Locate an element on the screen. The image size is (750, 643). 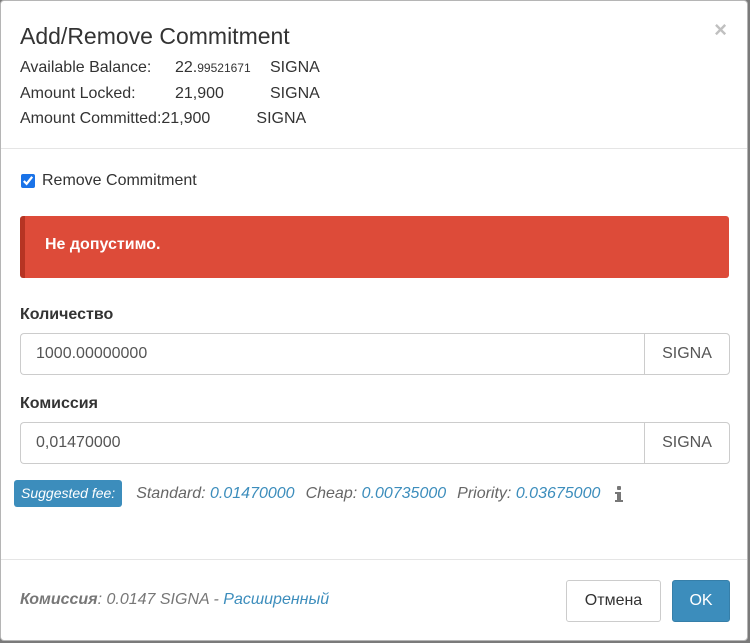
amount-unit-addon: SIGNA is located at coordinates (687, 354).